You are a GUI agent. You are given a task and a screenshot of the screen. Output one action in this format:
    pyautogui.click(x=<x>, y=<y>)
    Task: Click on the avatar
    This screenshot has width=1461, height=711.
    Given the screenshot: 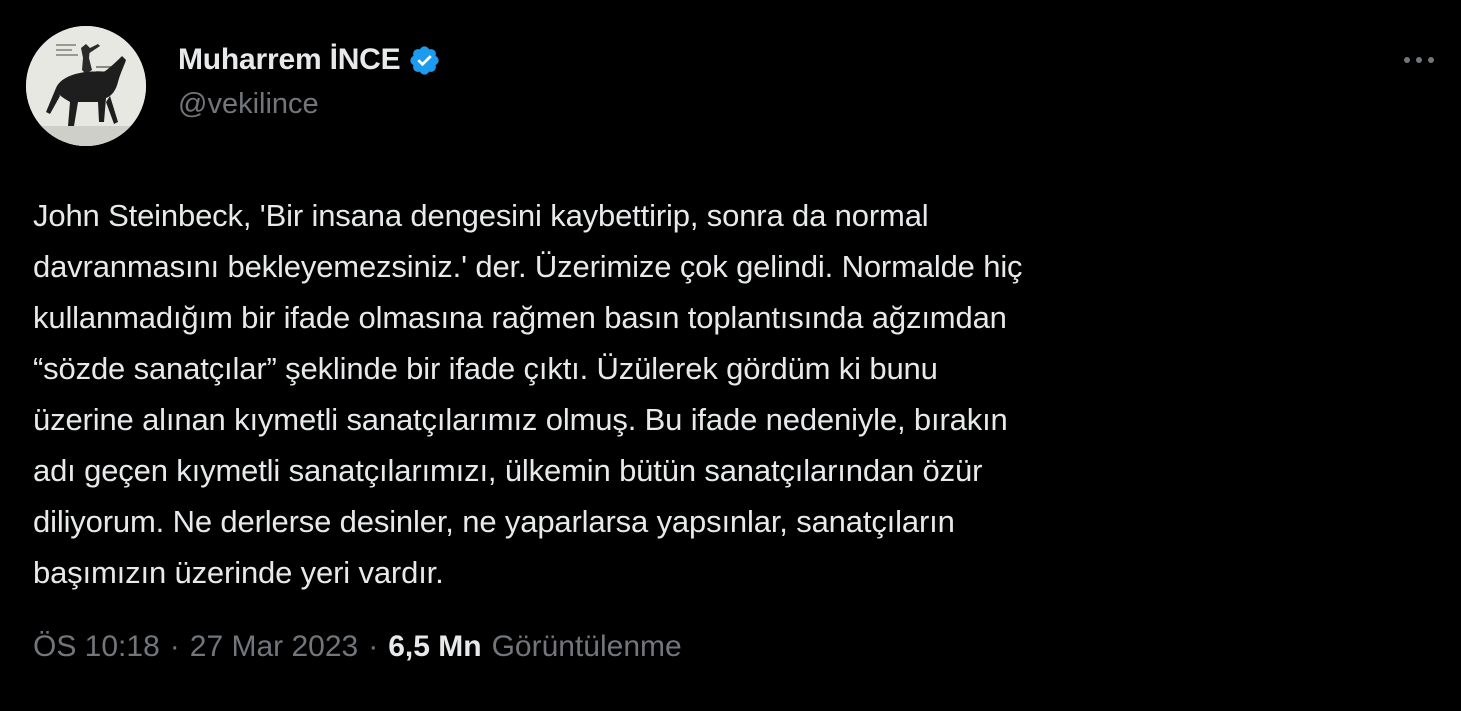 What is the action you would take?
    pyautogui.click(x=86, y=86)
    